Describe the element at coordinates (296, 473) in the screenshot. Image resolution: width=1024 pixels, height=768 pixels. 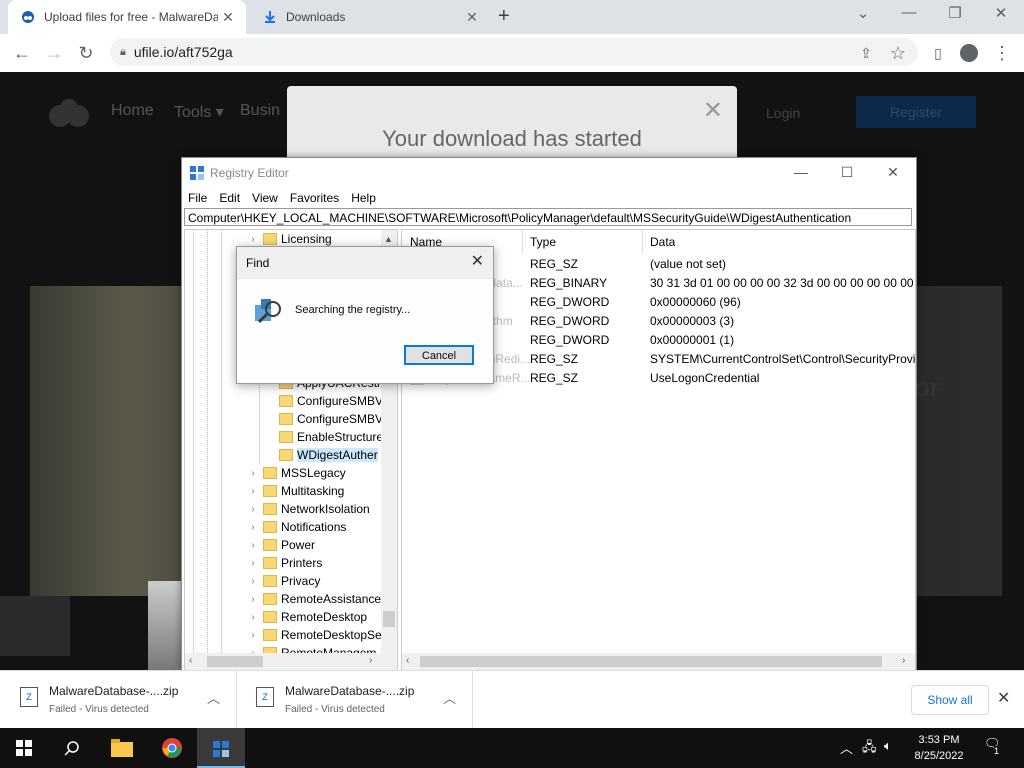
I see `tree-item: › MSSLegacy` at that location.